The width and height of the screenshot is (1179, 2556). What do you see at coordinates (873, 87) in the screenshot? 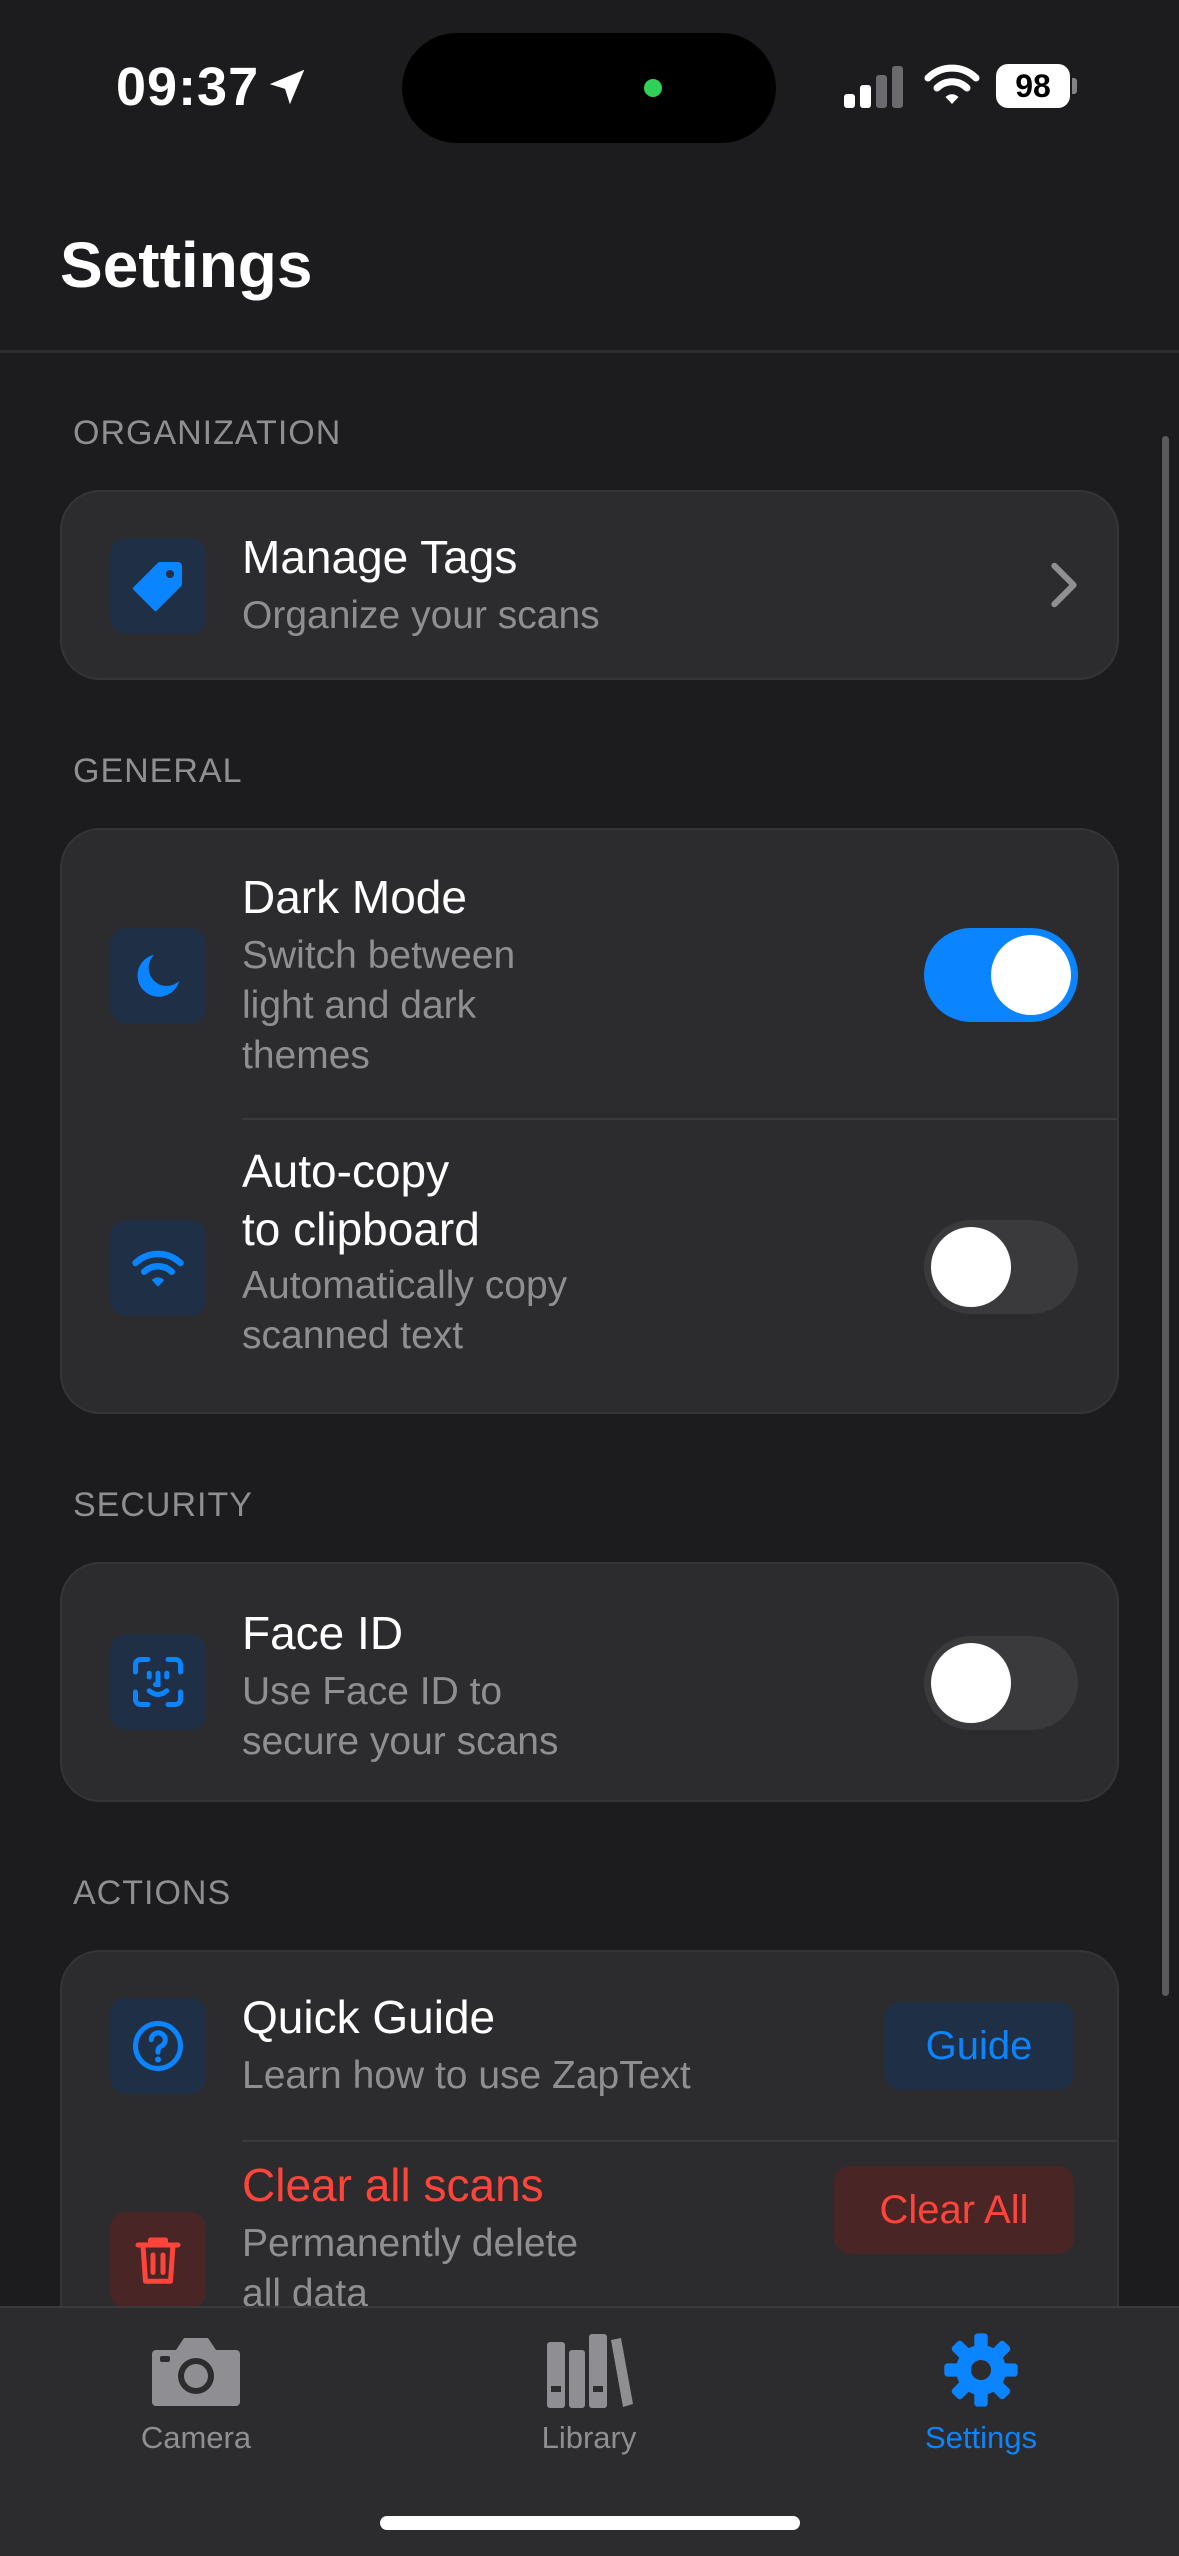
I see `cellular-signal-icon` at bounding box center [873, 87].